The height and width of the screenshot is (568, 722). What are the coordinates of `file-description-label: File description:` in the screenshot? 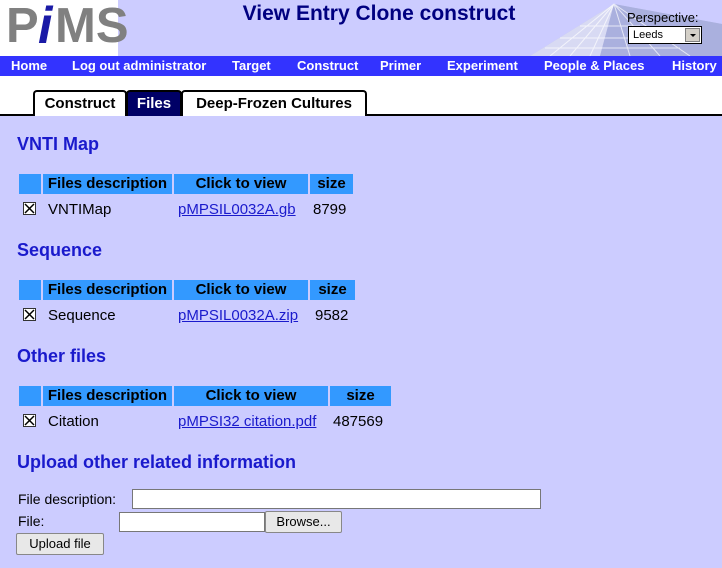 It's located at (67, 499).